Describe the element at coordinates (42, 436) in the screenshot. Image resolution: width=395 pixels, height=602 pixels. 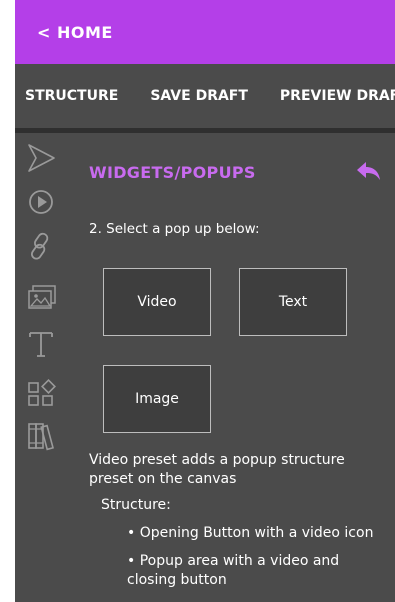
I see `library-icon` at that location.